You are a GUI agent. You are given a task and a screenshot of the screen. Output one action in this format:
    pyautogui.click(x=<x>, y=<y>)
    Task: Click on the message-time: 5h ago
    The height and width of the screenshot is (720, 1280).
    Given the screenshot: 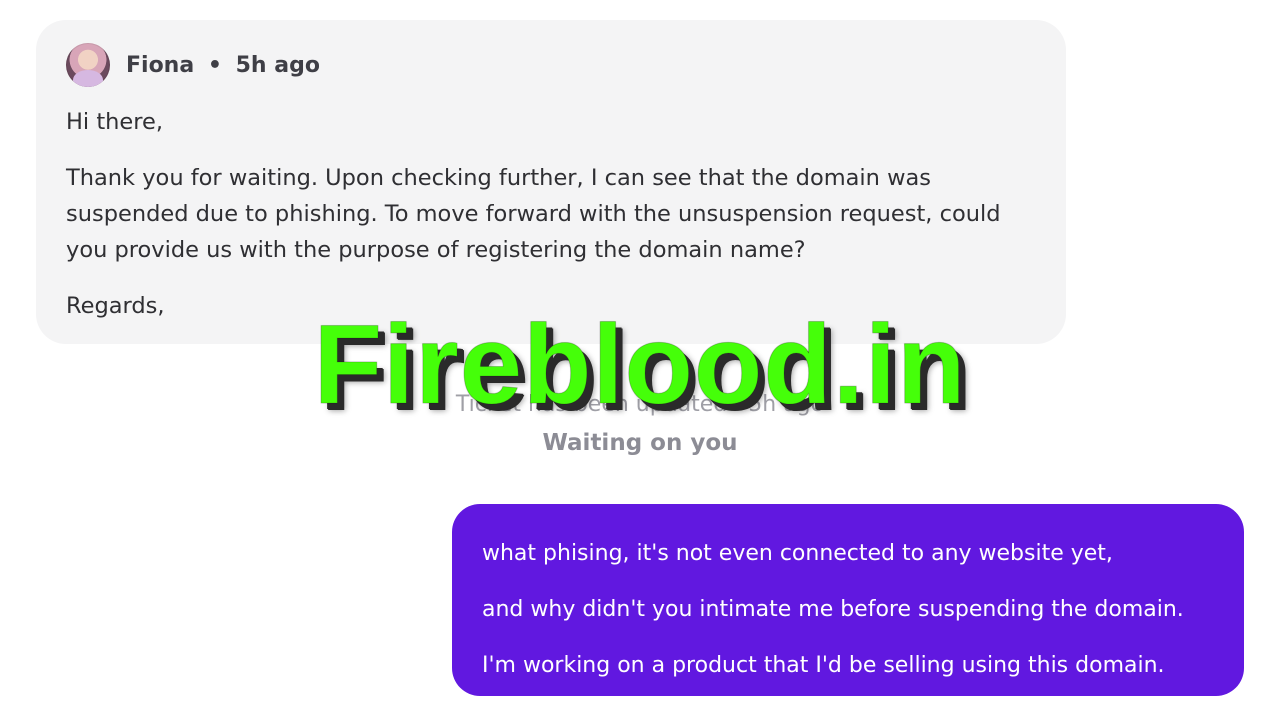 What is the action you would take?
    pyautogui.click(x=277, y=65)
    